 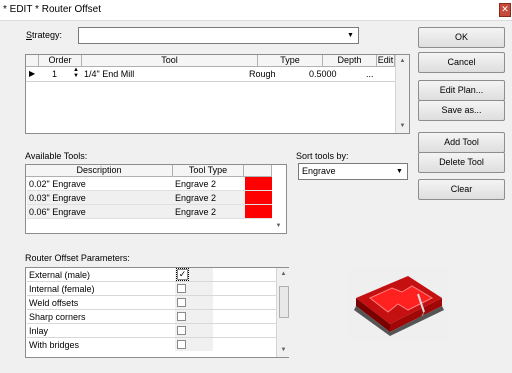 I want to click on internal-checkbox, so click(x=181, y=288).